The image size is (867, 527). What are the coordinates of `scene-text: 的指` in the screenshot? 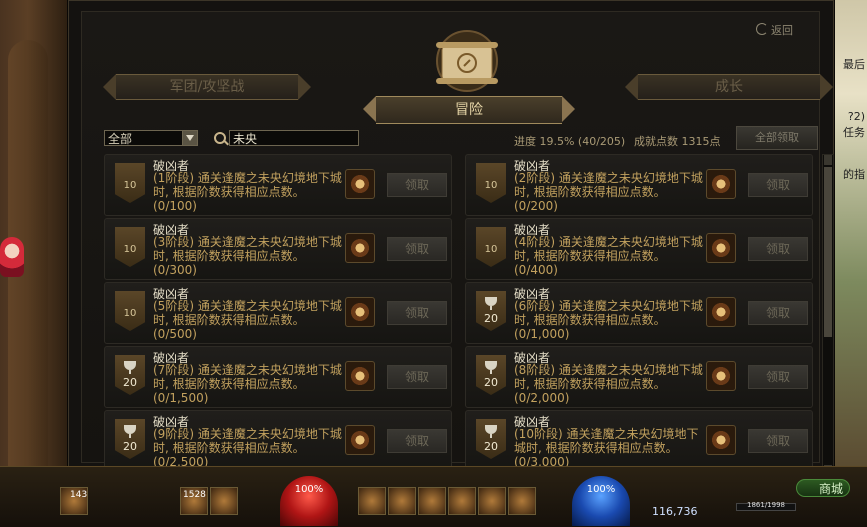 It's located at (854, 174).